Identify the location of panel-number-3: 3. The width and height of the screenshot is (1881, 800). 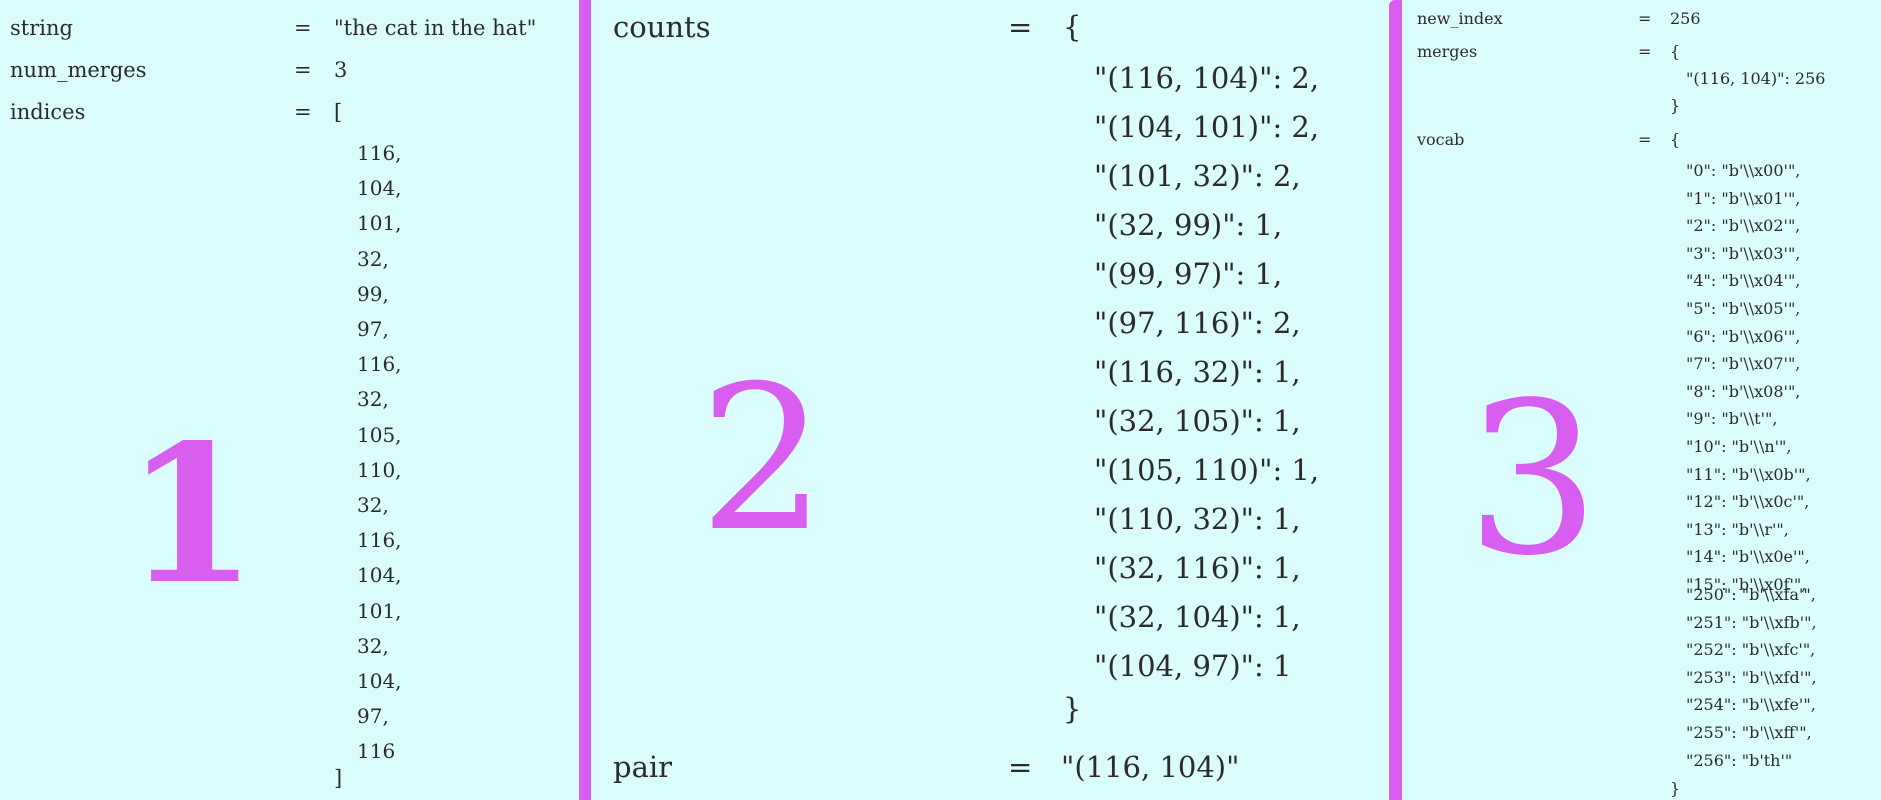
(1533, 479).